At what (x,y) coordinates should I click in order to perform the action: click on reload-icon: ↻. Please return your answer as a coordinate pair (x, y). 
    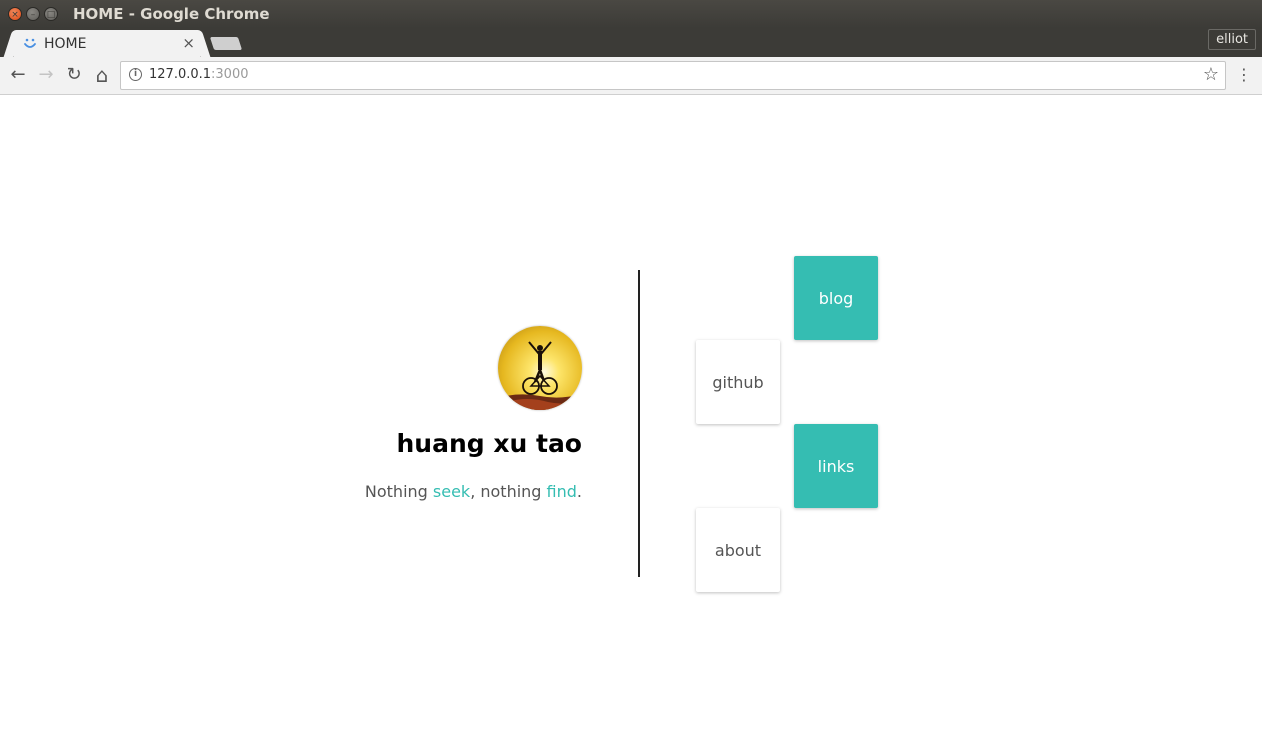
    Looking at the image, I should click on (74, 75).